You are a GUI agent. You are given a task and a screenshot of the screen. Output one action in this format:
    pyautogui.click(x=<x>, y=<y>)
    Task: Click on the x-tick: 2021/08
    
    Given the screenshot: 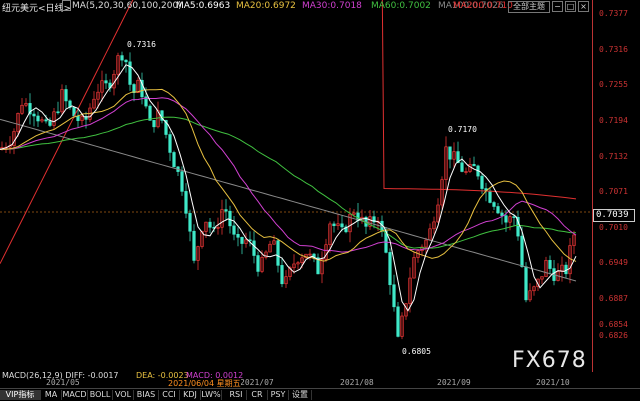 What is the action you would take?
    pyautogui.click(x=357, y=382)
    